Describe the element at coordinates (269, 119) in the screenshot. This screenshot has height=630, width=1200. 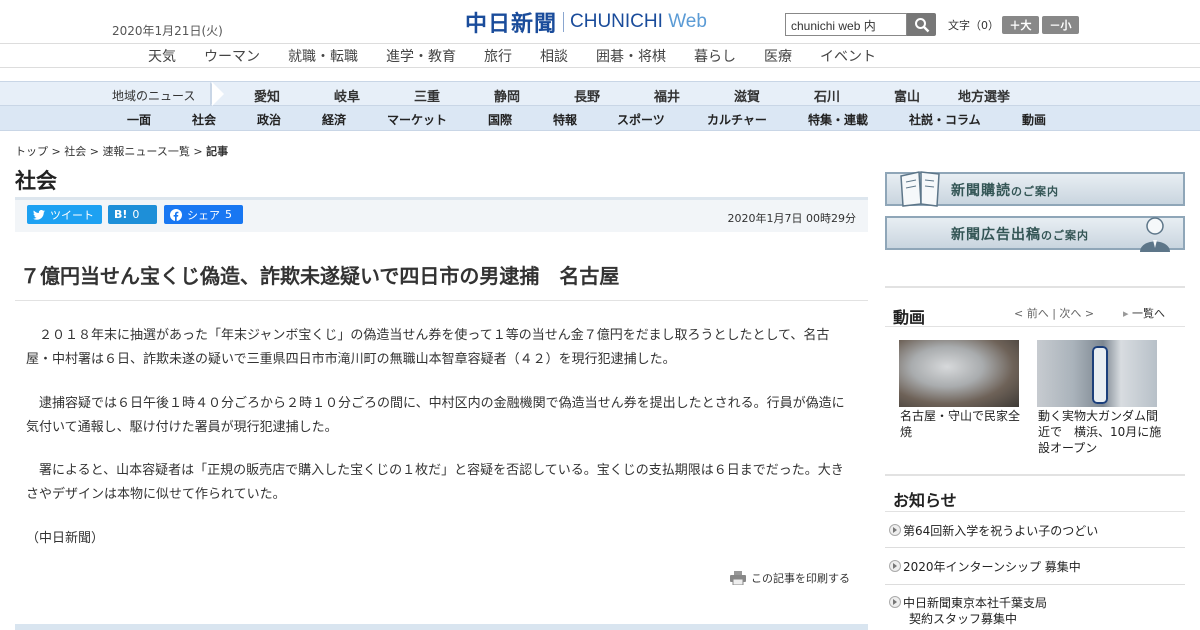
I see `category-item: 政治` at that location.